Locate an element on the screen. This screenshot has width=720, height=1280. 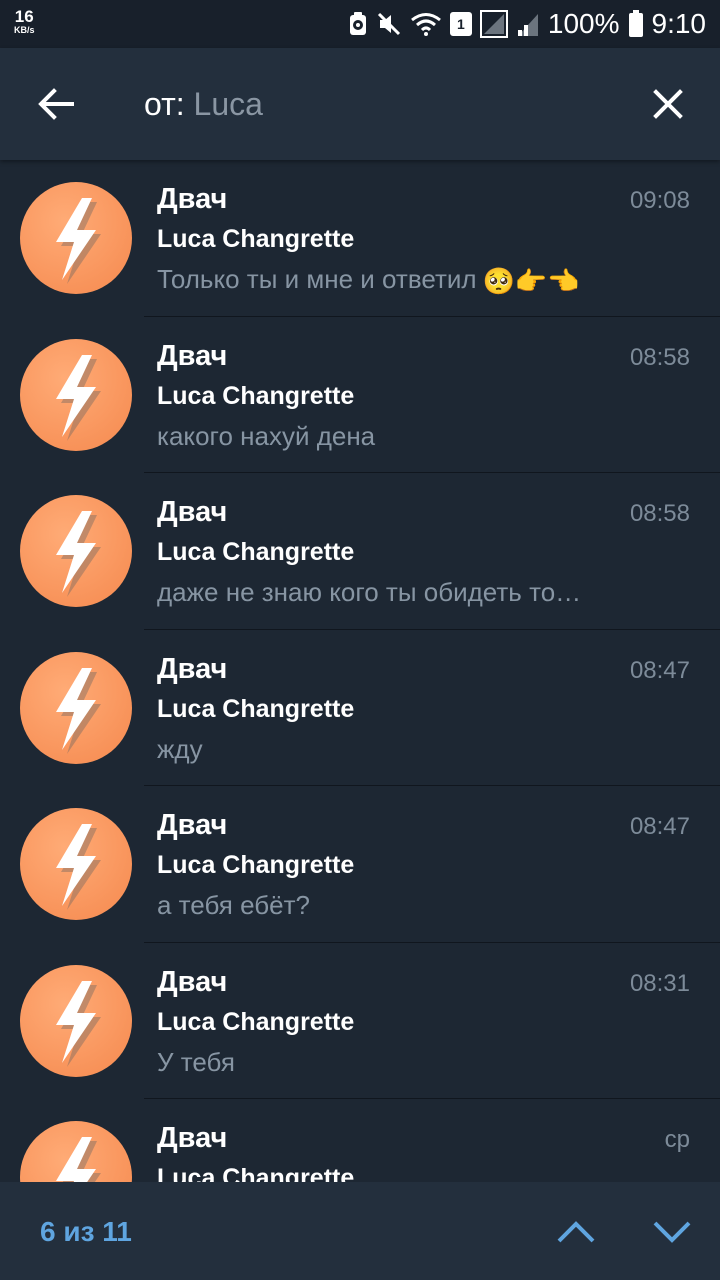
chevron-down-icon is located at coordinates (672, 1232).